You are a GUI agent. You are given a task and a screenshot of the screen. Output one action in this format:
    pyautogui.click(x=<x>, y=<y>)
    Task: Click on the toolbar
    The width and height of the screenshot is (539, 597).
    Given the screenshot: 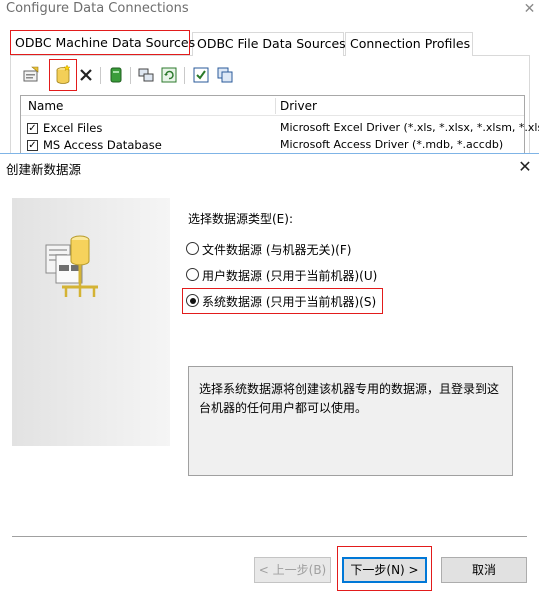 What is the action you would take?
    pyautogui.click(x=135, y=75)
    